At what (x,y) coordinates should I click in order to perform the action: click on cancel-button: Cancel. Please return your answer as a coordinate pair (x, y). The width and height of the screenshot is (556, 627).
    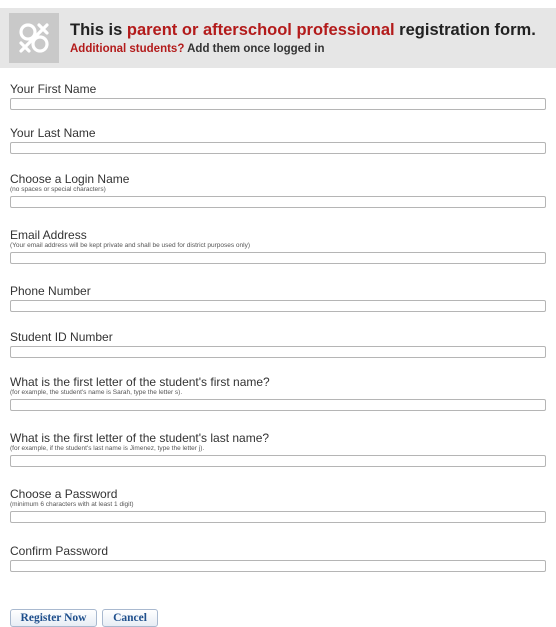
    Looking at the image, I should click on (130, 618).